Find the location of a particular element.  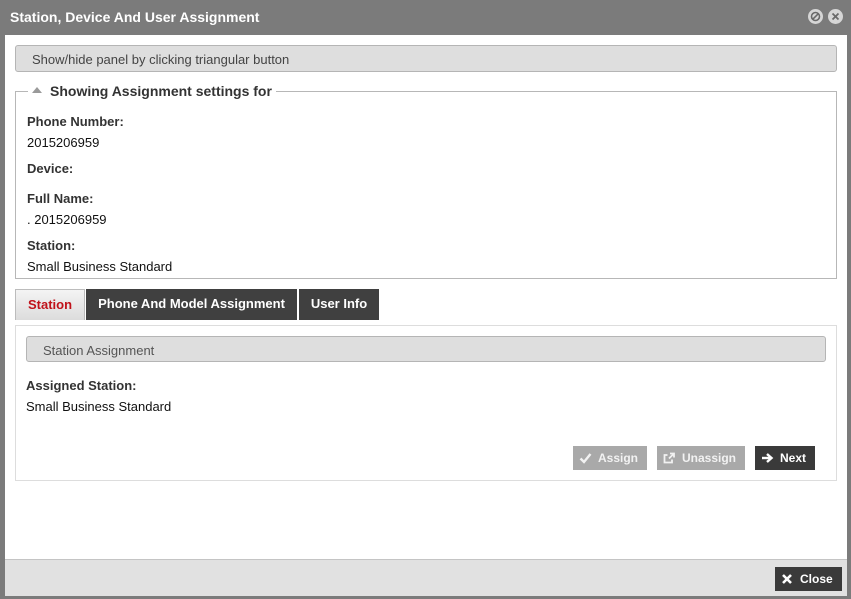

checkmark-icon is located at coordinates (585, 458).